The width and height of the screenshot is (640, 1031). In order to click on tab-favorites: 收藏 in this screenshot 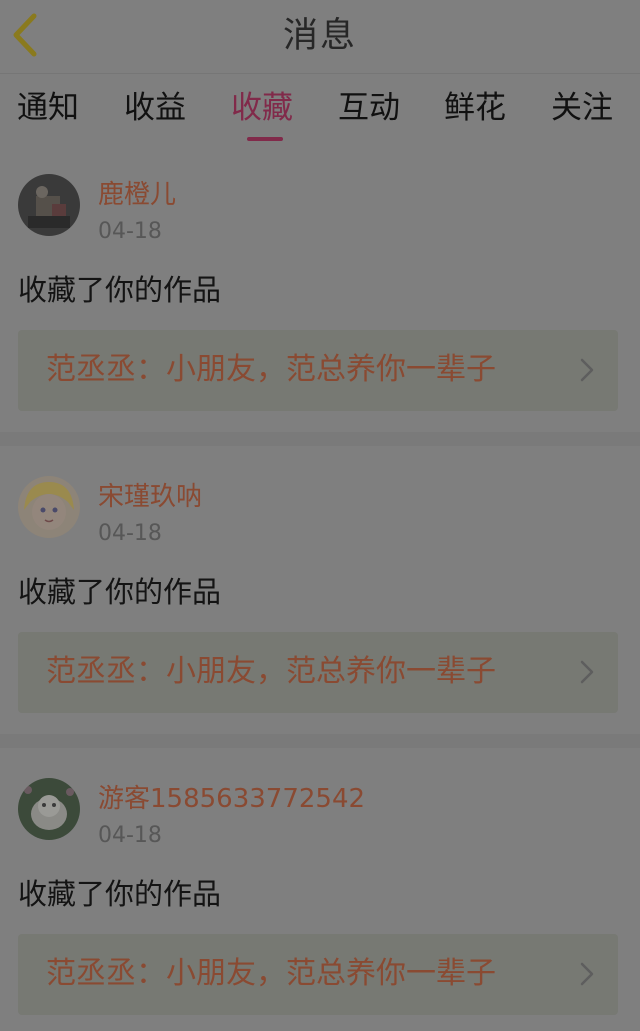, I will do `click(262, 108)`.